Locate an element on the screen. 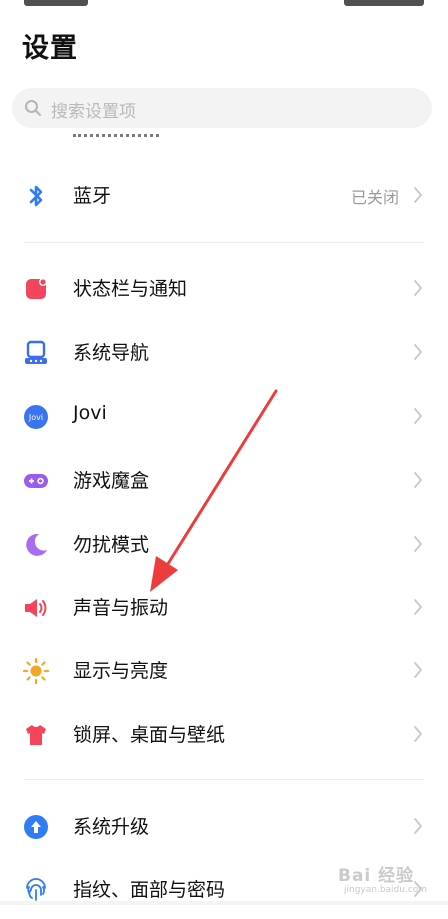 This screenshot has height=919, width=448. speaker-icon is located at coordinates (36, 608).